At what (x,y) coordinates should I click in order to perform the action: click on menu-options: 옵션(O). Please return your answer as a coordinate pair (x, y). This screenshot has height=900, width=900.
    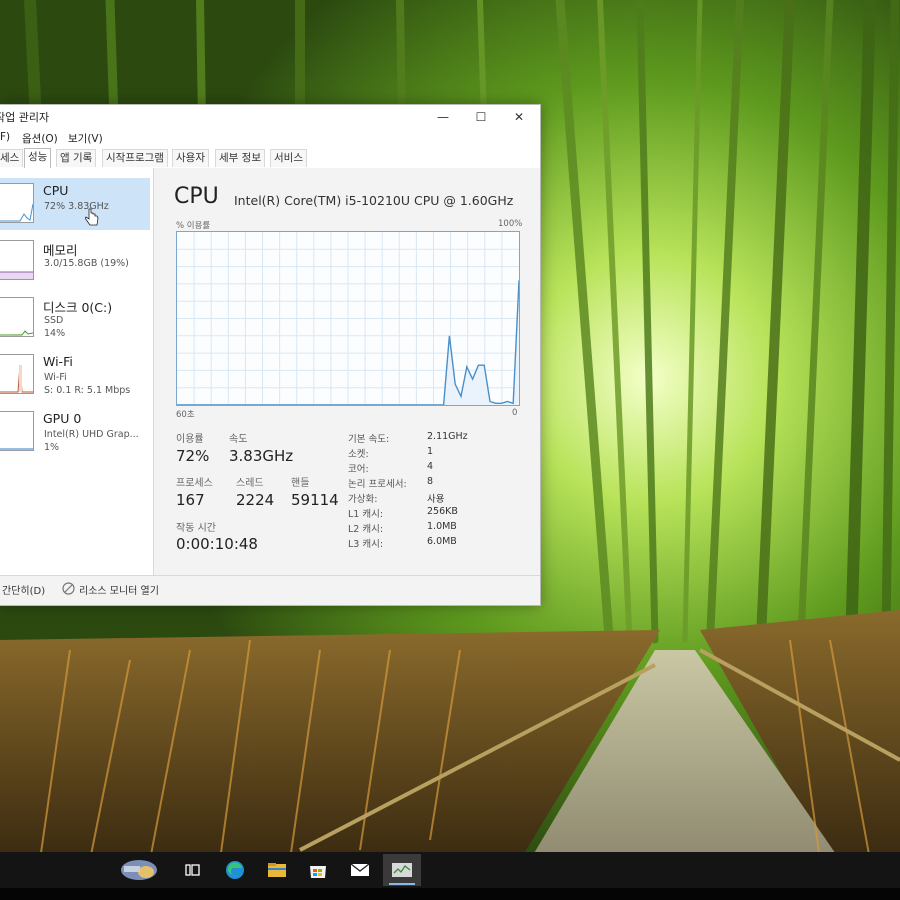
    Looking at the image, I should click on (40, 138).